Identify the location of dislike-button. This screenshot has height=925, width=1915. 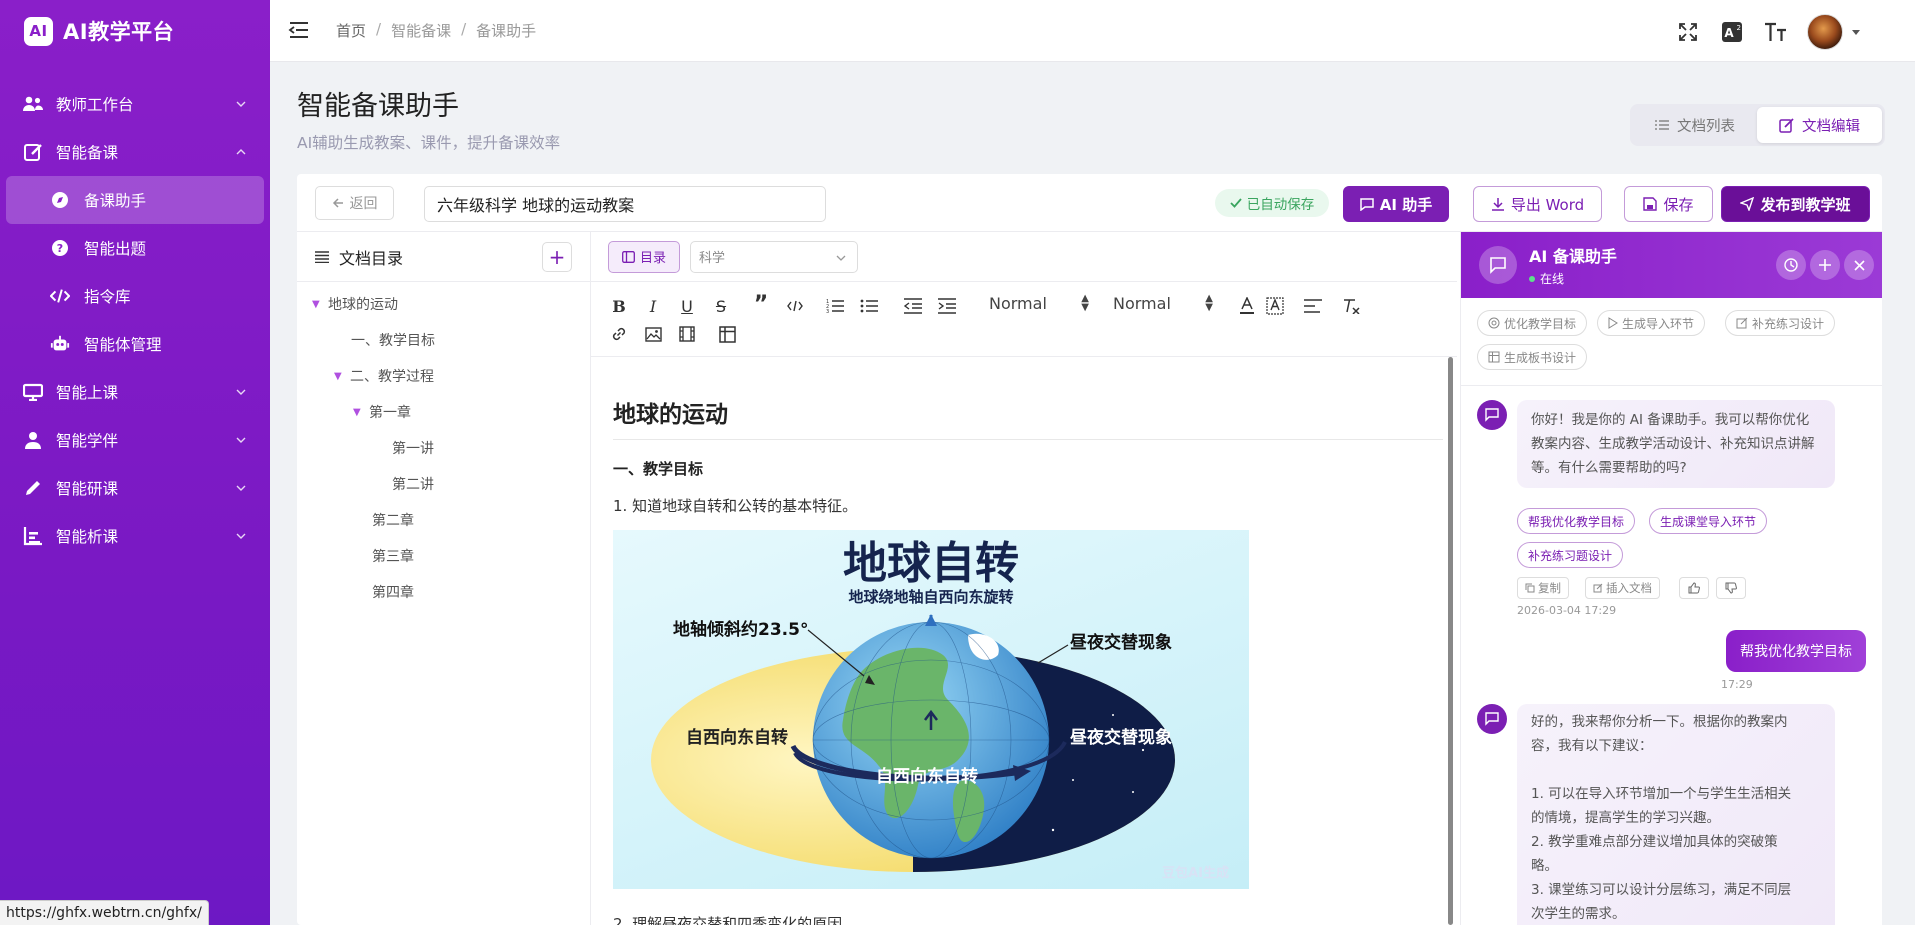
(1731, 588).